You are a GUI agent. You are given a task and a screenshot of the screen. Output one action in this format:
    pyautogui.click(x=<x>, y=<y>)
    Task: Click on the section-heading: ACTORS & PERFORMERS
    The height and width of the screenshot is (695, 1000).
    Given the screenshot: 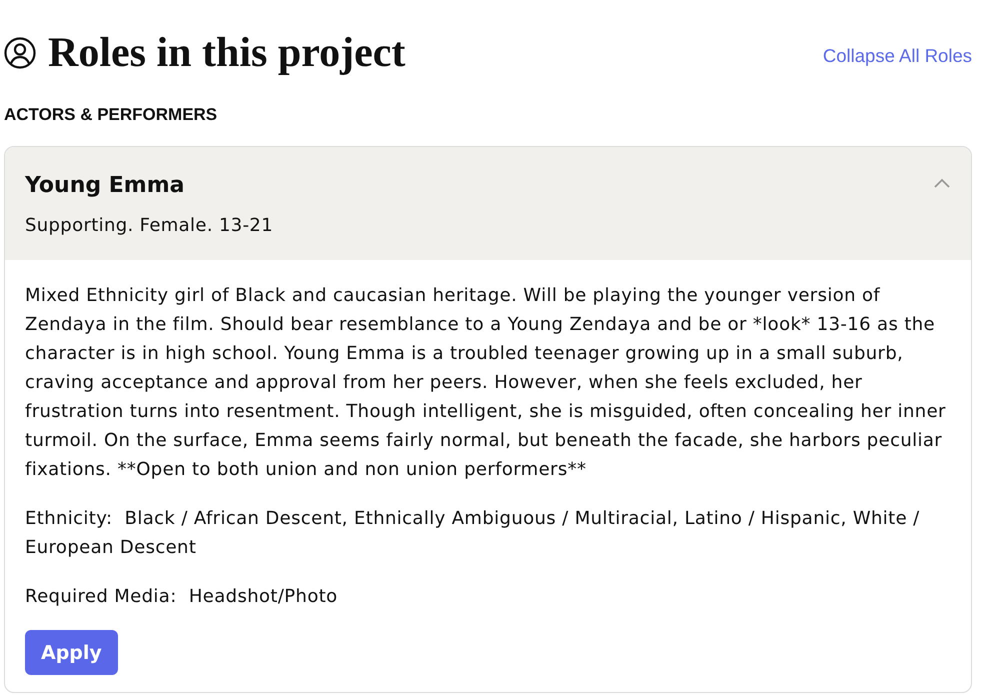 What is the action you would take?
    pyautogui.click(x=111, y=115)
    